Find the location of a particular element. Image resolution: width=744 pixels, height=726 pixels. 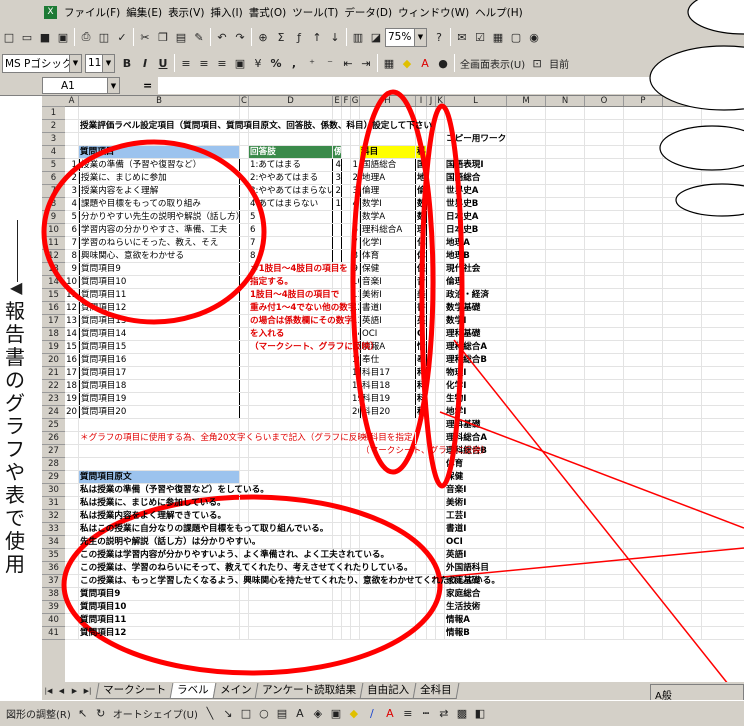

align-right-icon: ≡ is located at coordinates (222, 63).